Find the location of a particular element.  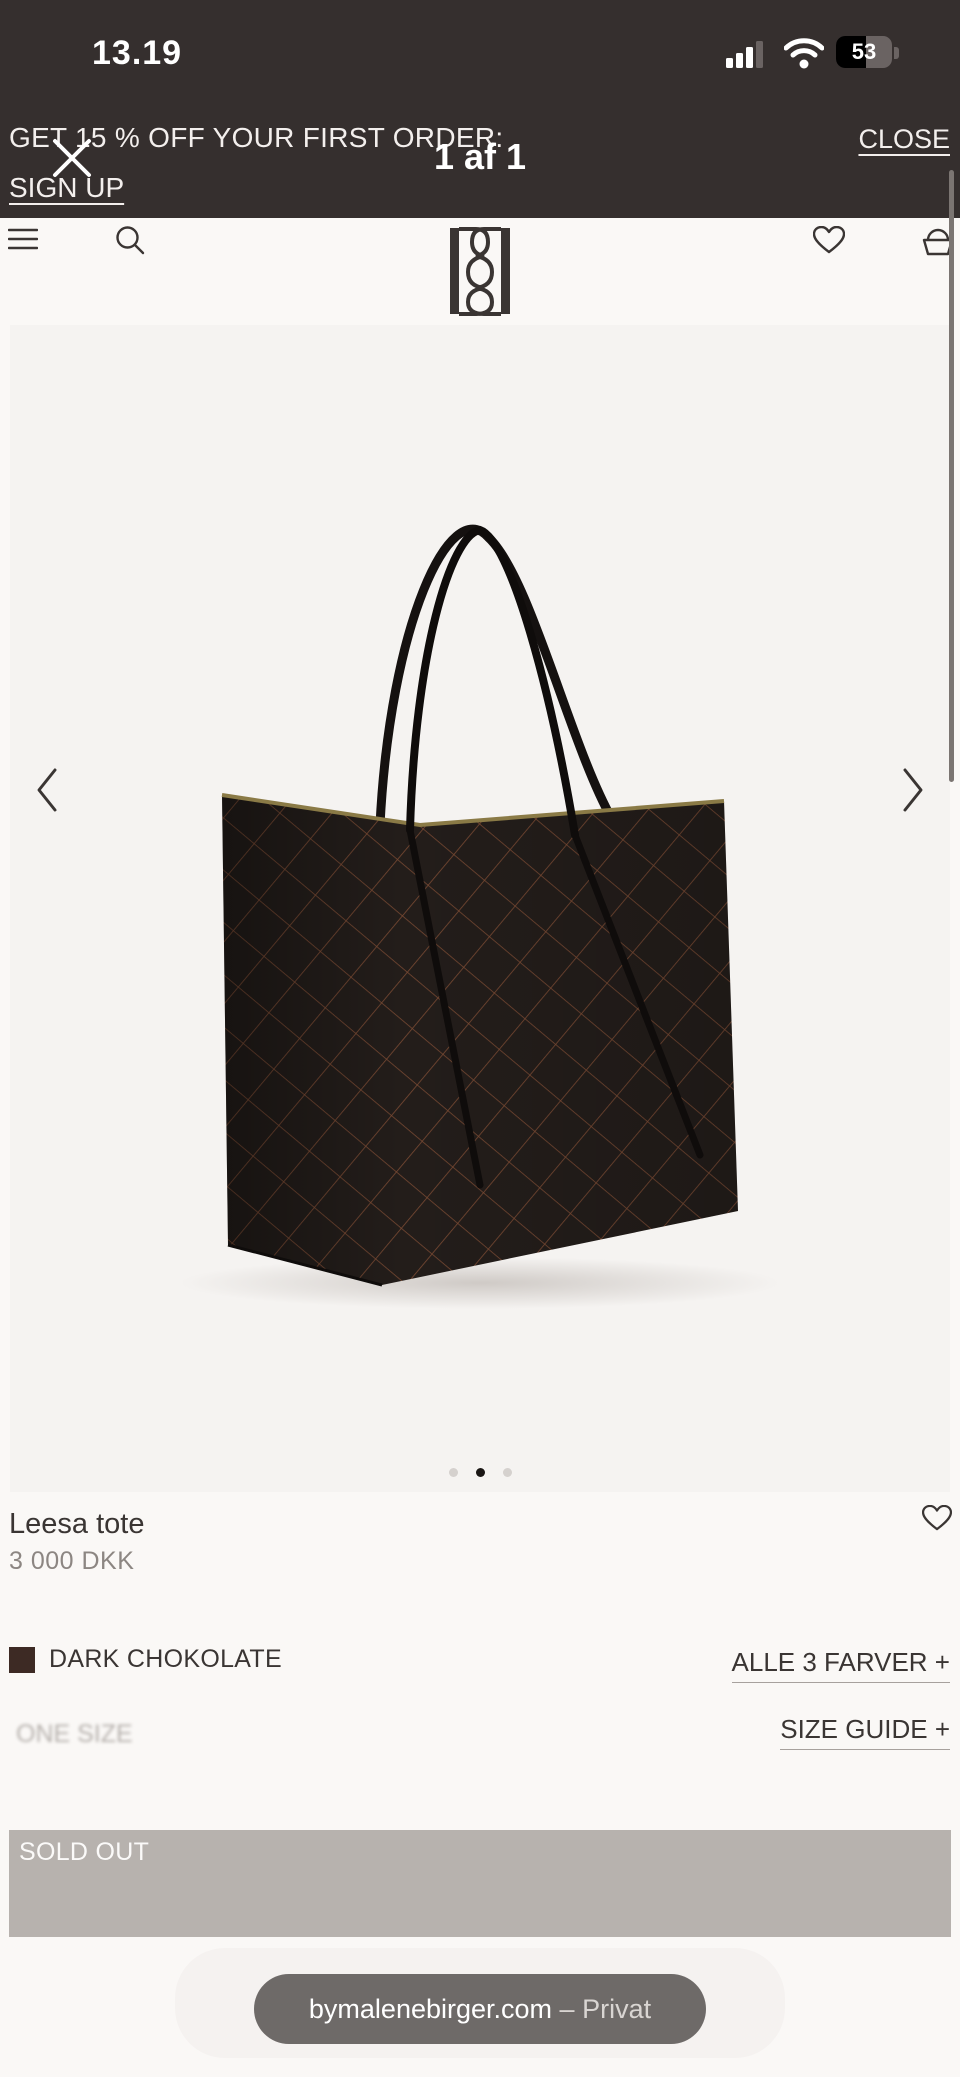

battery-icon: 53 is located at coordinates (868, 53).